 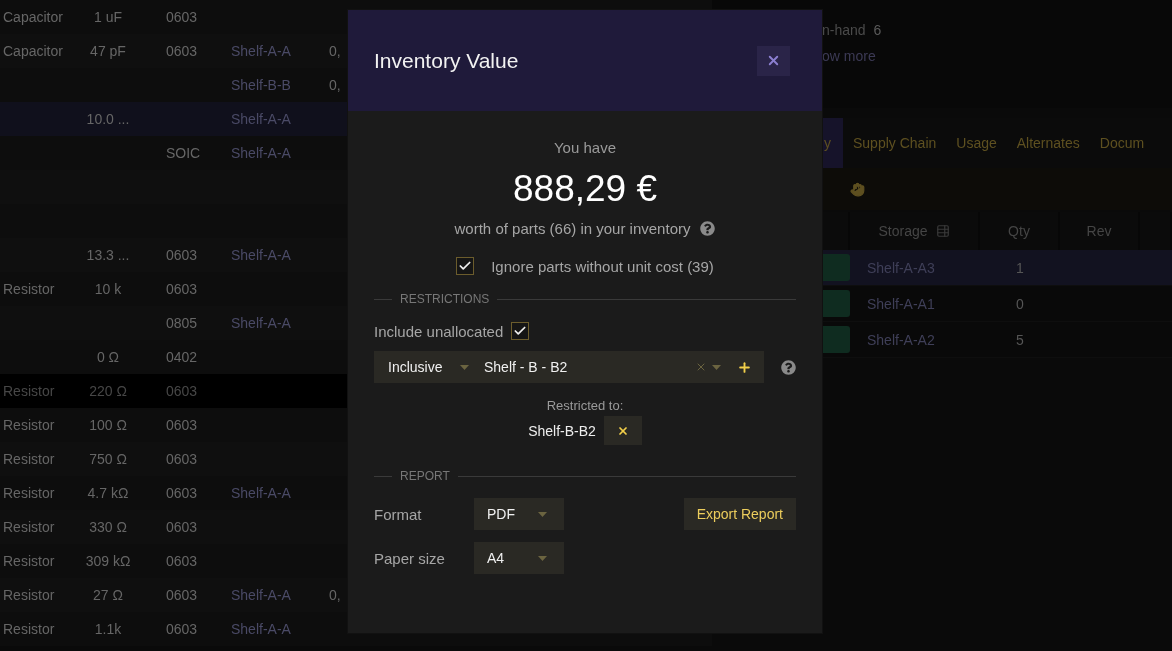 What do you see at coordinates (108, 493) in the screenshot?
I see `table-cell-text: 4.7 kΩ` at bounding box center [108, 493].